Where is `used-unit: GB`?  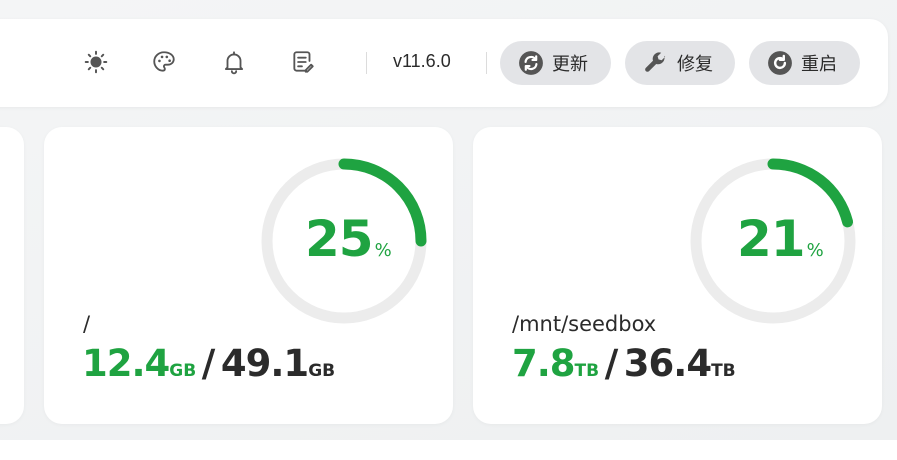 used-unit: GB is located at coordinates (183, 371).